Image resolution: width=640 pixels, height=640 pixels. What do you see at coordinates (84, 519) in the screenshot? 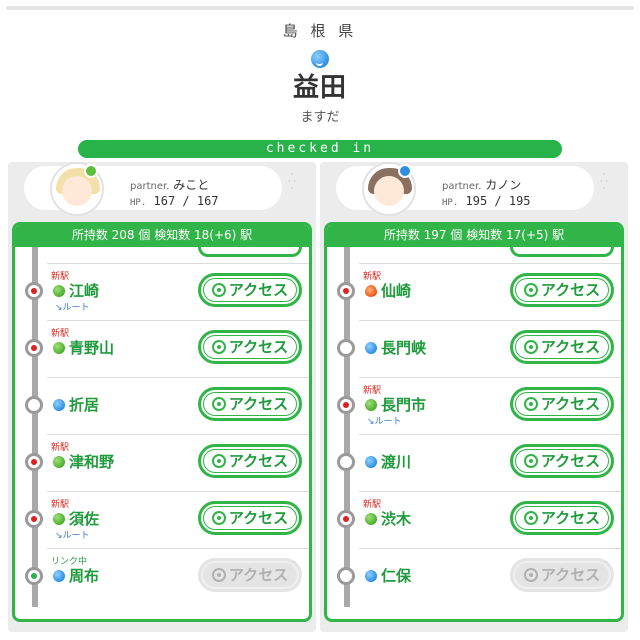
I see `station-name: 須佐` at bounding box center [84, 519].